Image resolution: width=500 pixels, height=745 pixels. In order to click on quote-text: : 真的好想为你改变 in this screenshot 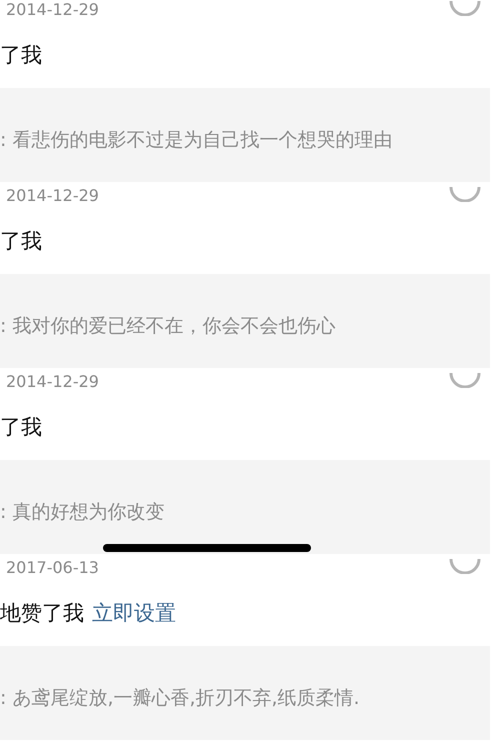, I will do `click(82, 512)`.